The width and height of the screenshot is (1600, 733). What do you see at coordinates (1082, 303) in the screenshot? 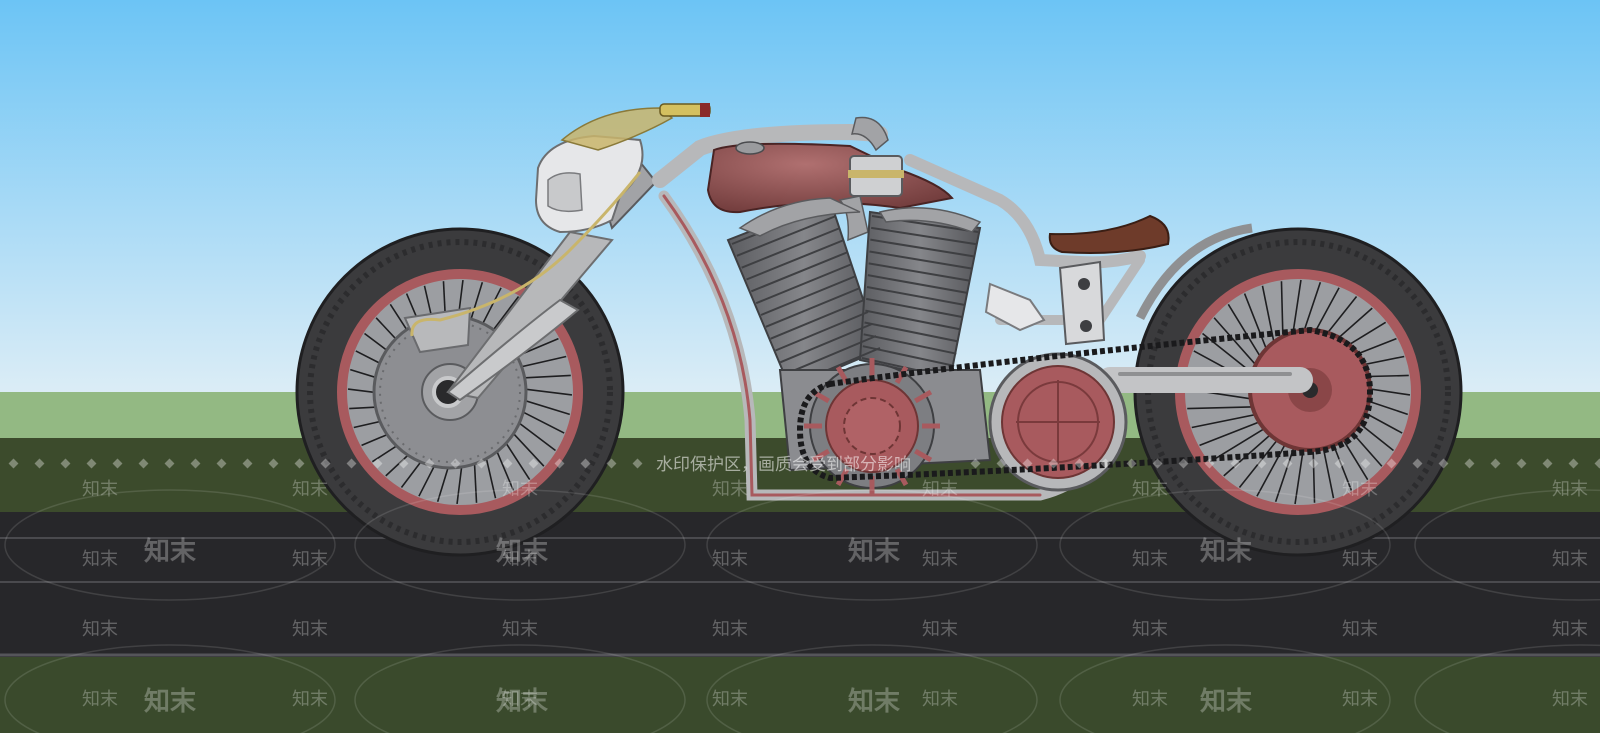
I see `rear-shock-mount` at bounding box center [1082, 303].